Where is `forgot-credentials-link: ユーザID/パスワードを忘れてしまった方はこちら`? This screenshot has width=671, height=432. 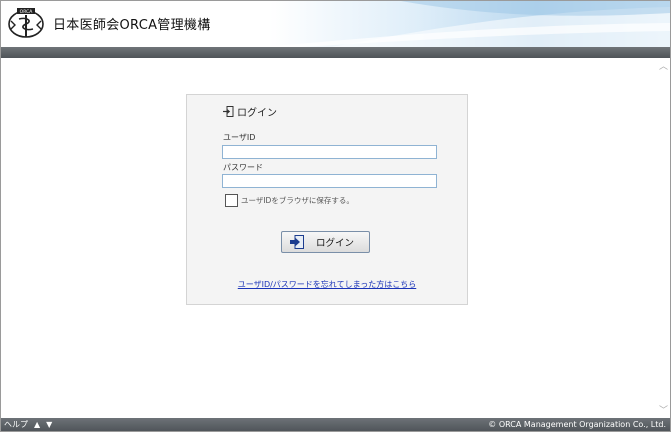
forgot-credentials-link: ユーザID/パスワードを忘れてしまった方はこちら is located at coordinates (327, 284).